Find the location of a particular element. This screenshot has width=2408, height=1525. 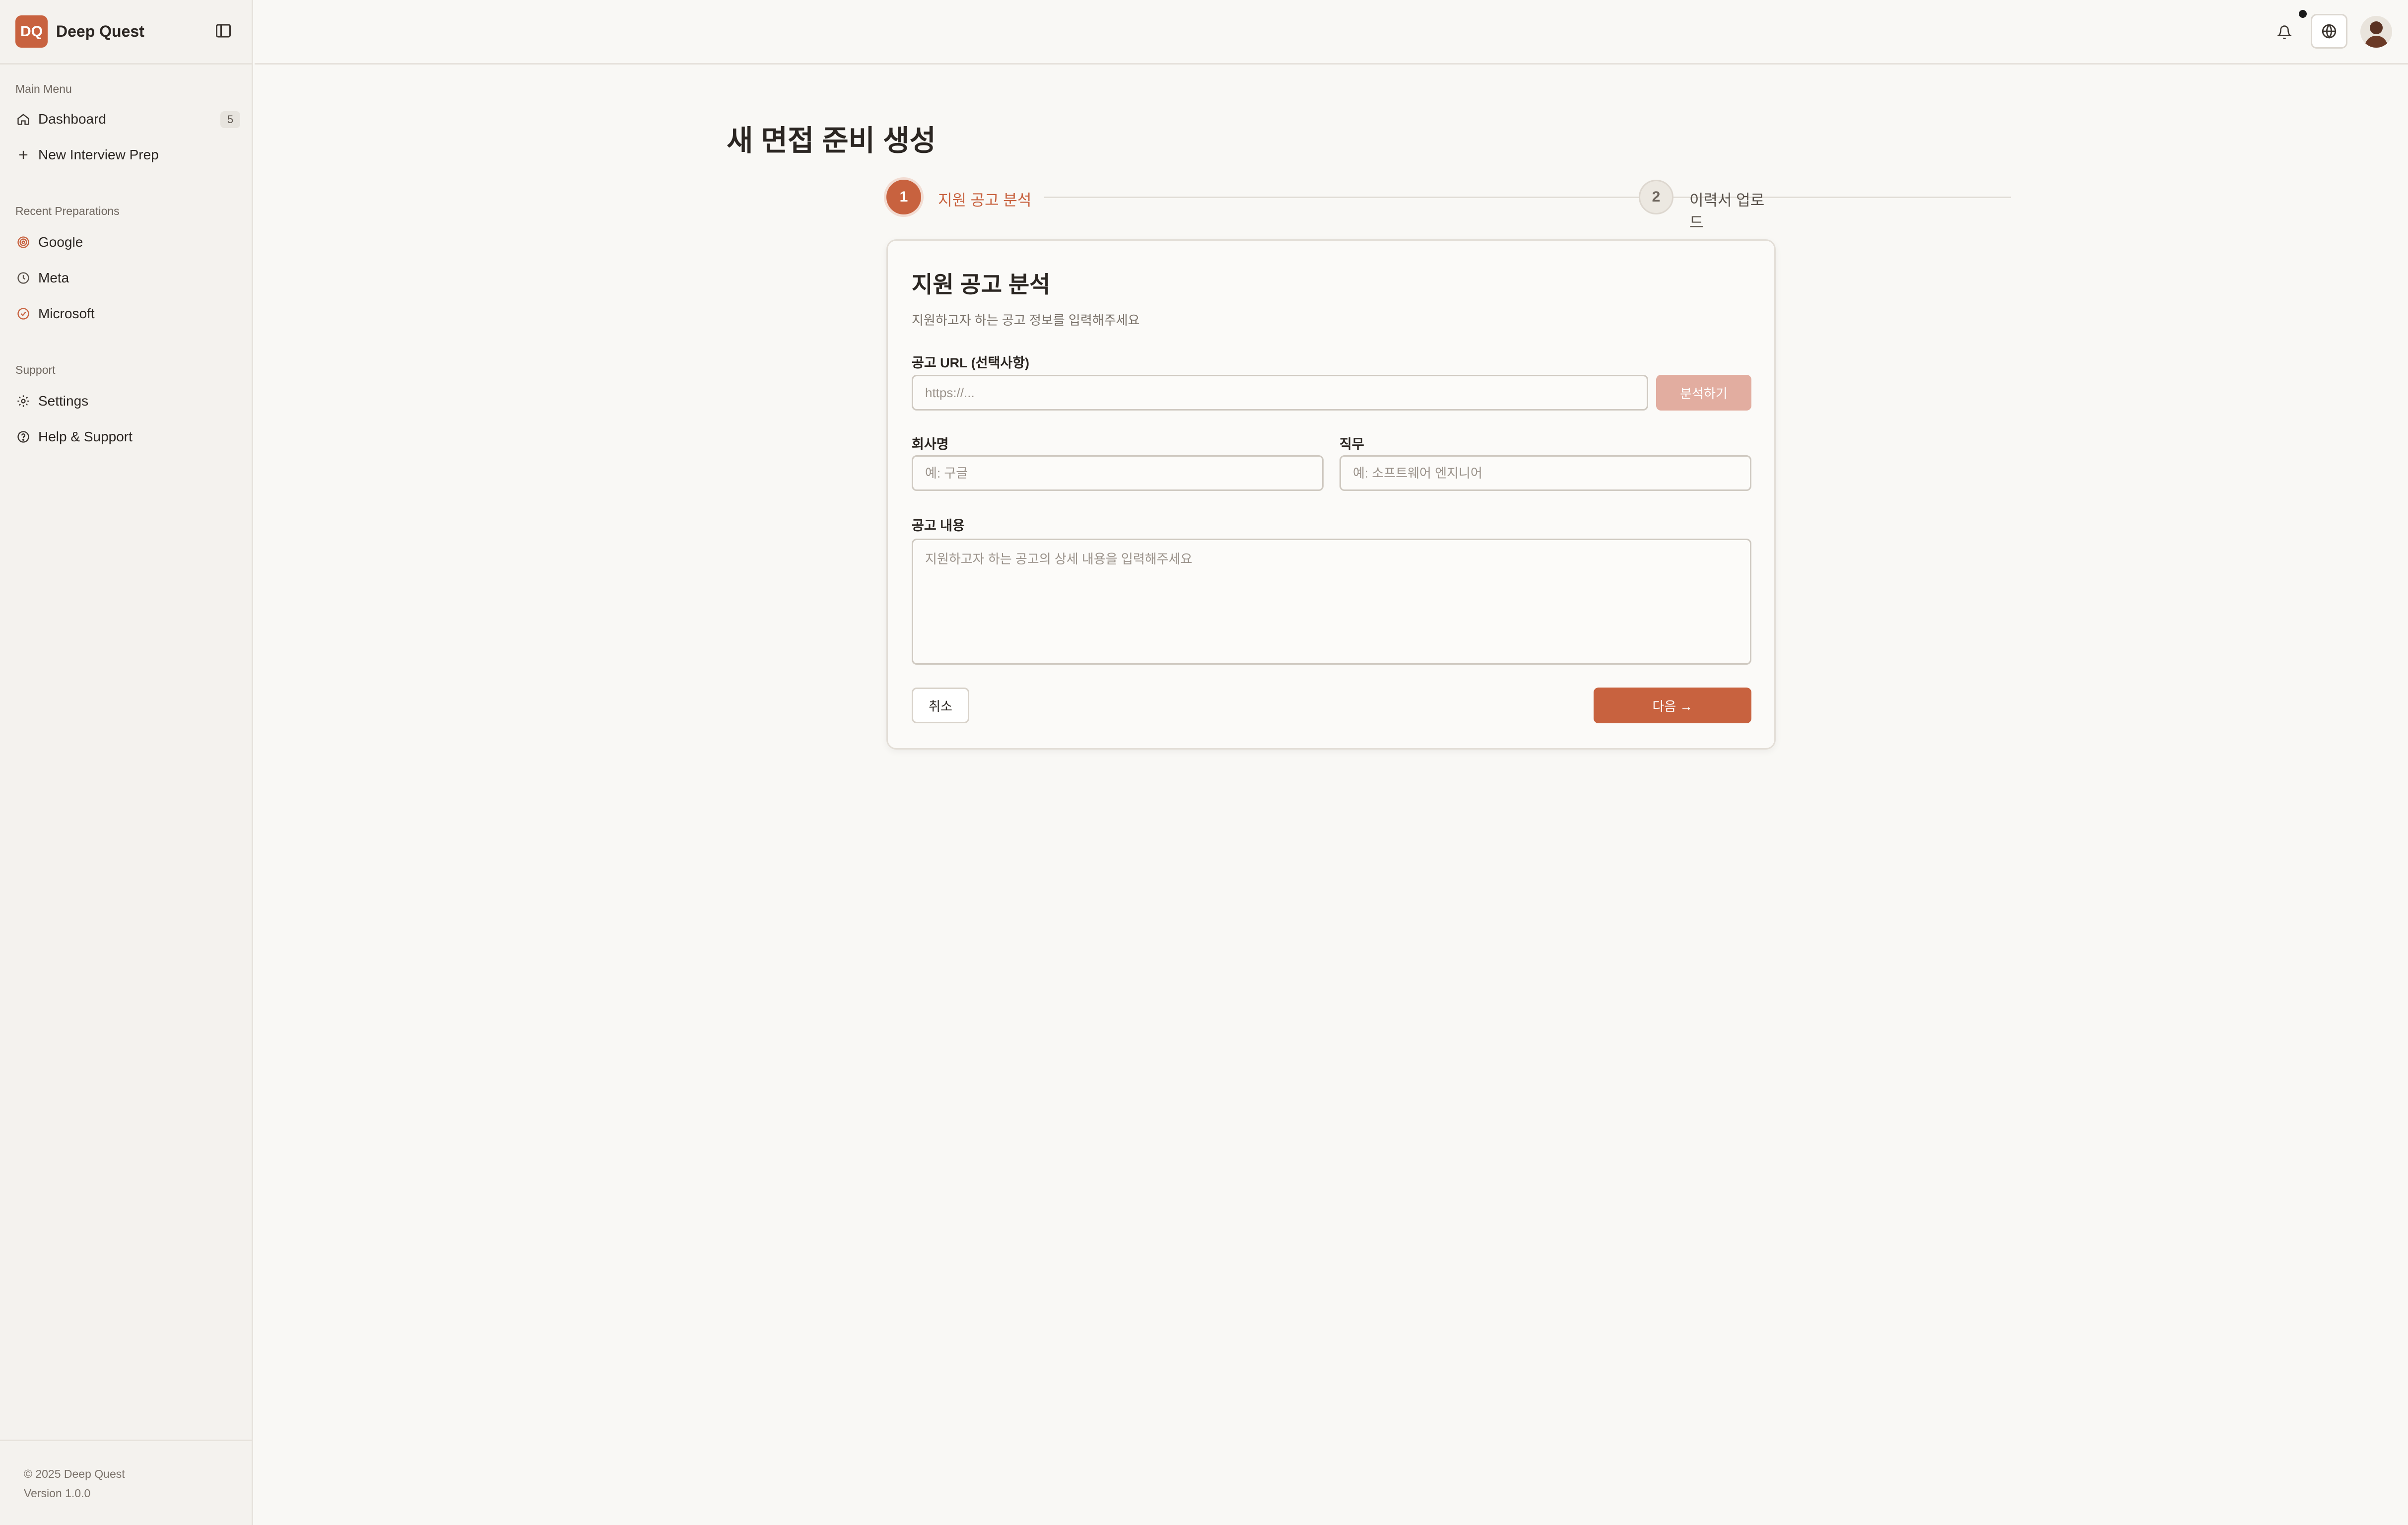

support-label: Support is located at coordinates (35, 369).